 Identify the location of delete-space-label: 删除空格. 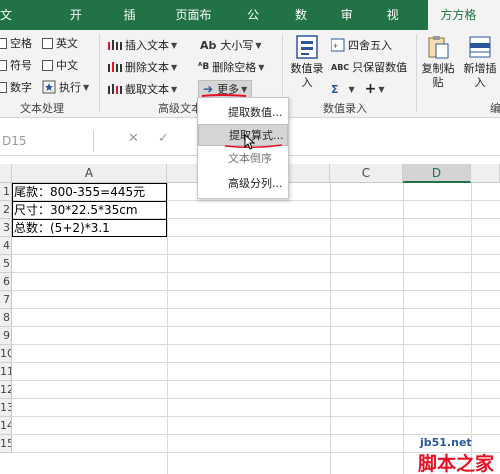
(234, 67).